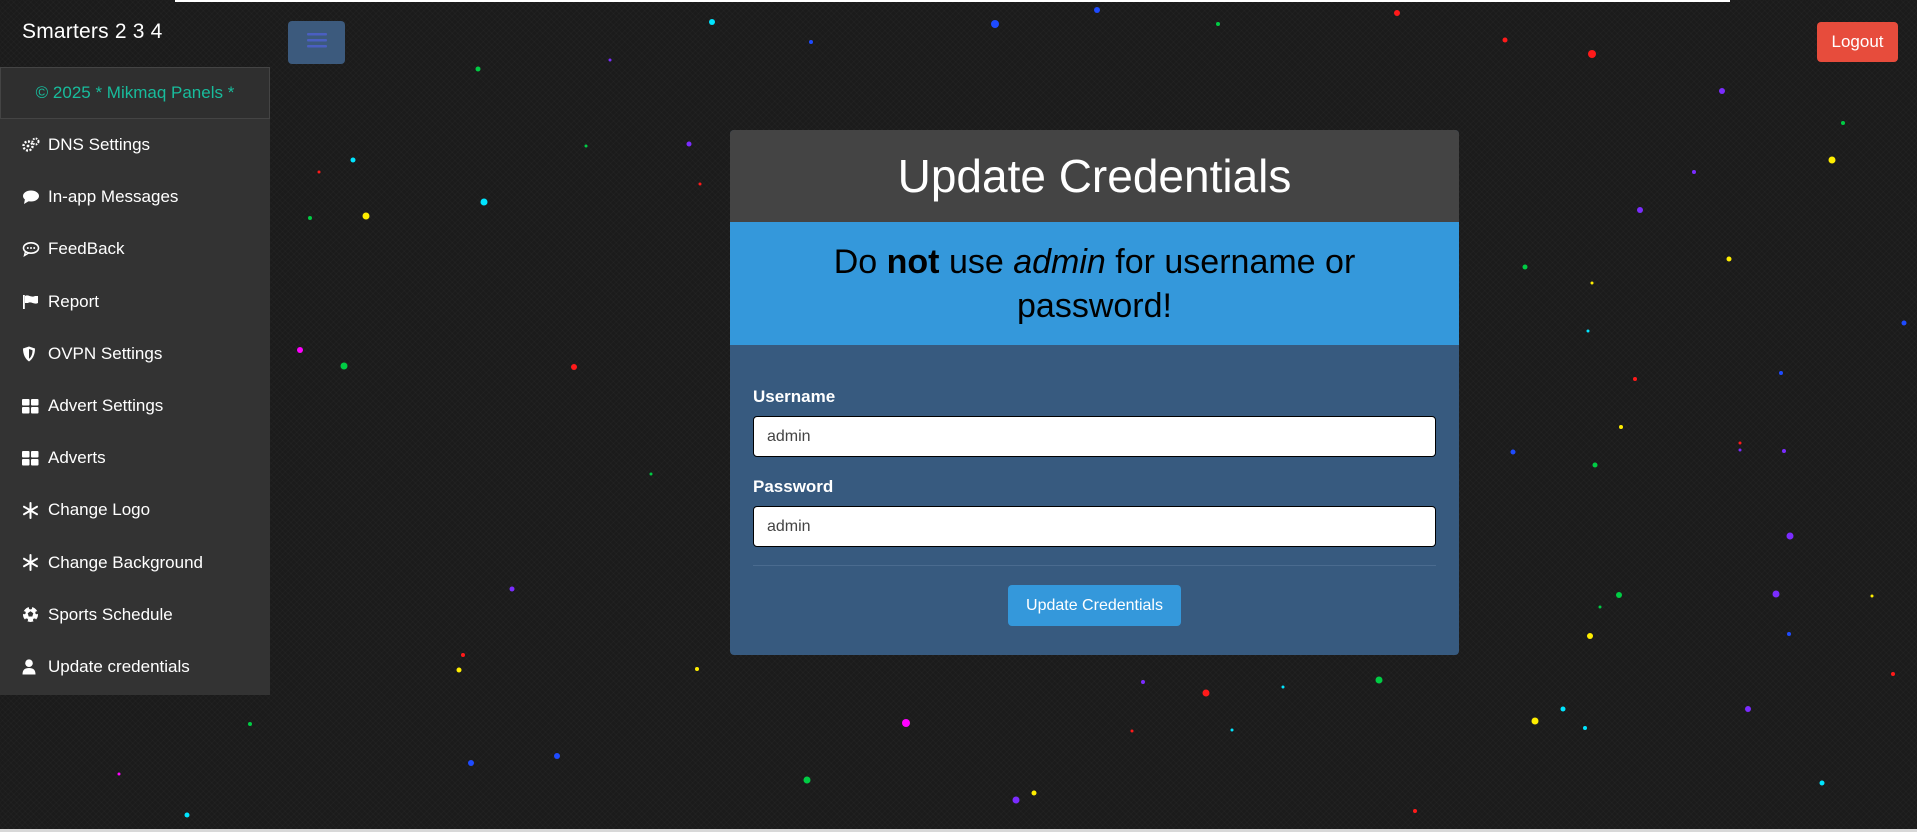 Image resolution: width=1917 pixels, height=832 pixels. I want to click on sidebar-item-update-credentials: Update credentials, so click(135, 667).